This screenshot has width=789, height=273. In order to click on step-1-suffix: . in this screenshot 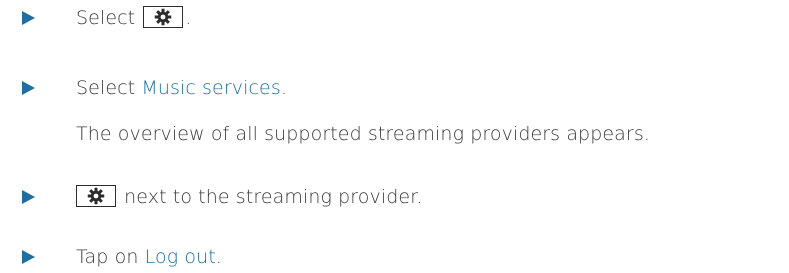, I will do `click(188, 18)`.